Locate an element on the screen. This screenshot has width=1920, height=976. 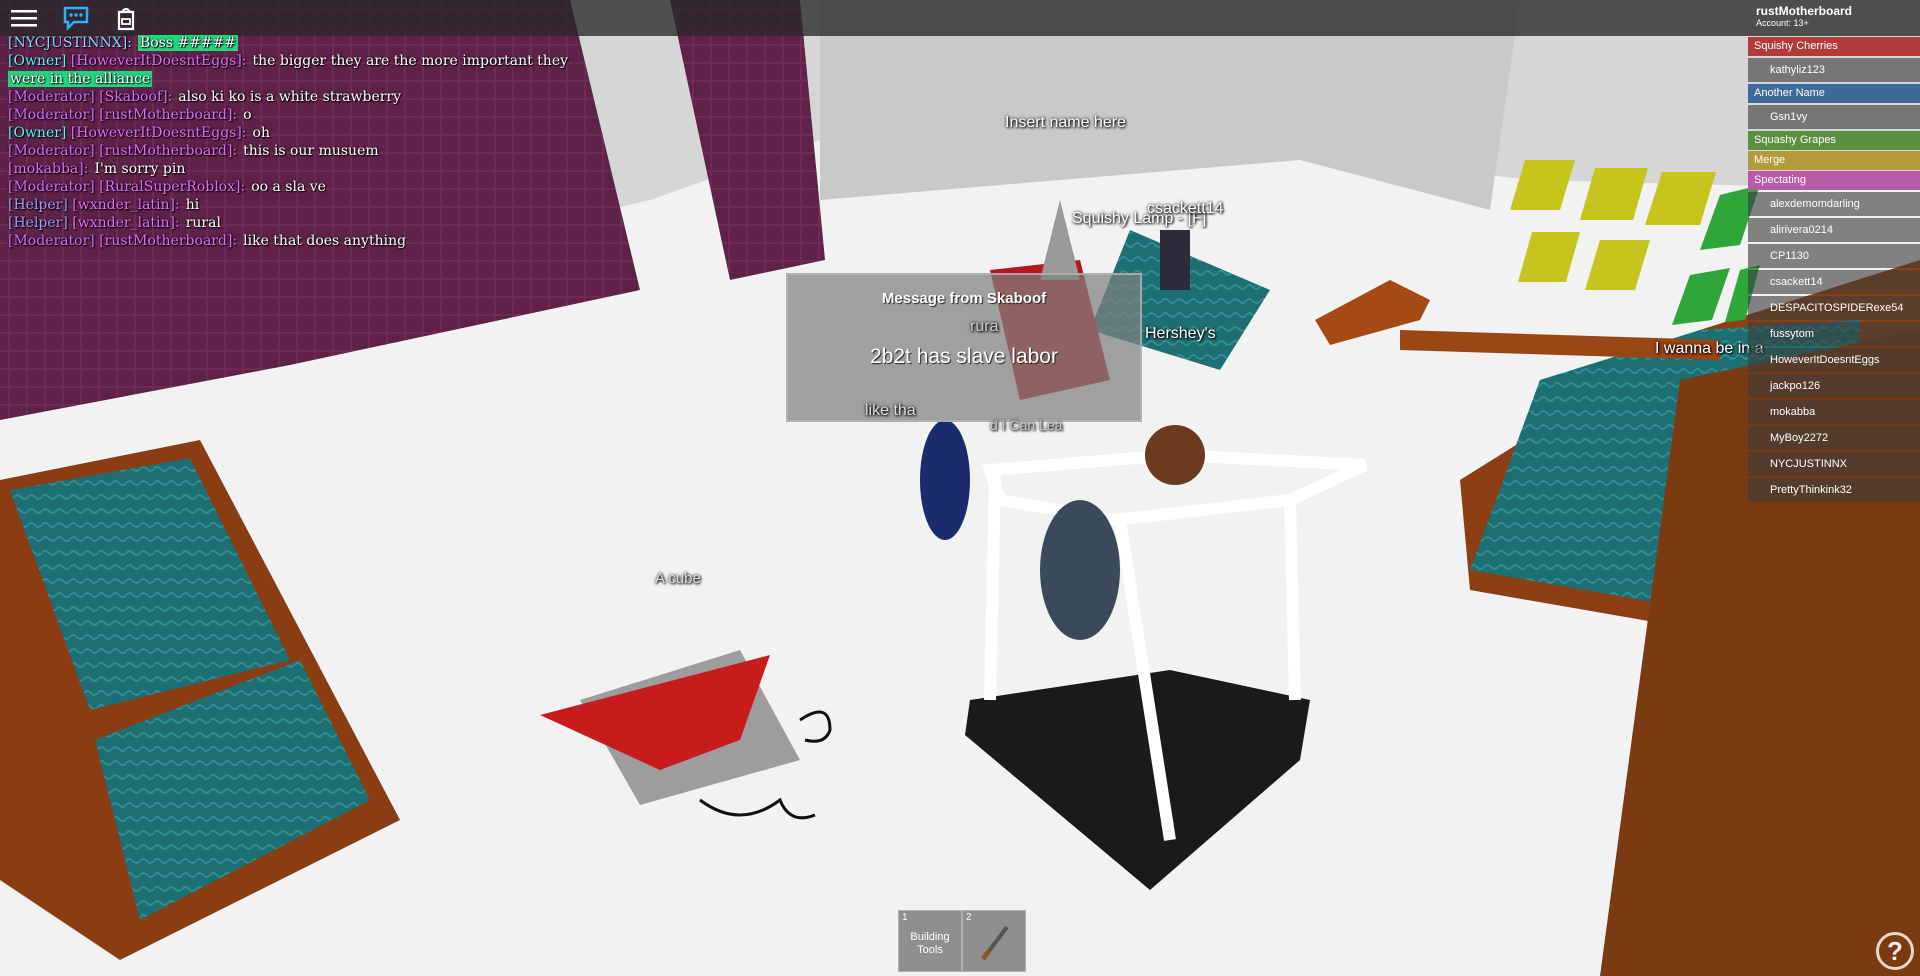
slot-label: Building Tools is located at coordinates (930, 943).